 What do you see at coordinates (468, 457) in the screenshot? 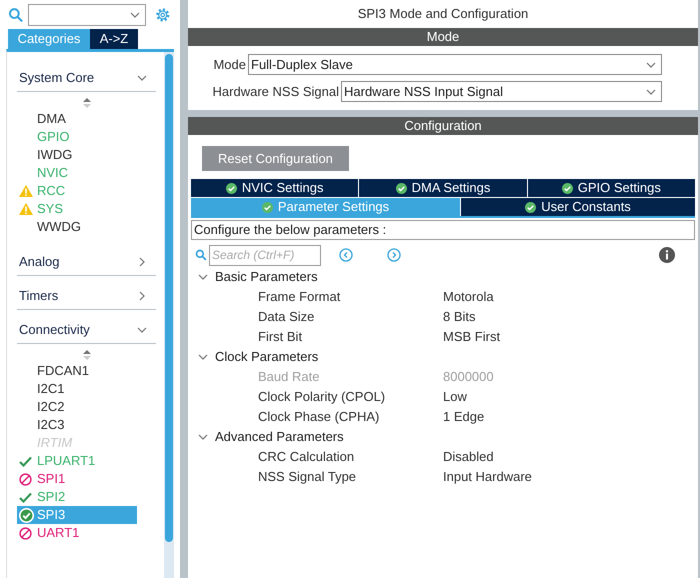
I see `parameter-value: Disabled` at bounding box center [468, 457].